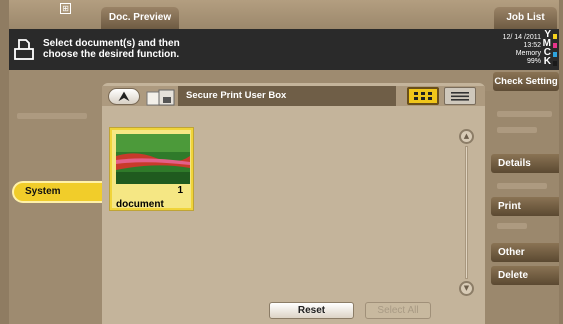 The height and width of the screenshot is (324, 563). What do you see at coordinates (24, 49) in the screenshot?
I see `box-document-icon` at bounding box center [24, 49].